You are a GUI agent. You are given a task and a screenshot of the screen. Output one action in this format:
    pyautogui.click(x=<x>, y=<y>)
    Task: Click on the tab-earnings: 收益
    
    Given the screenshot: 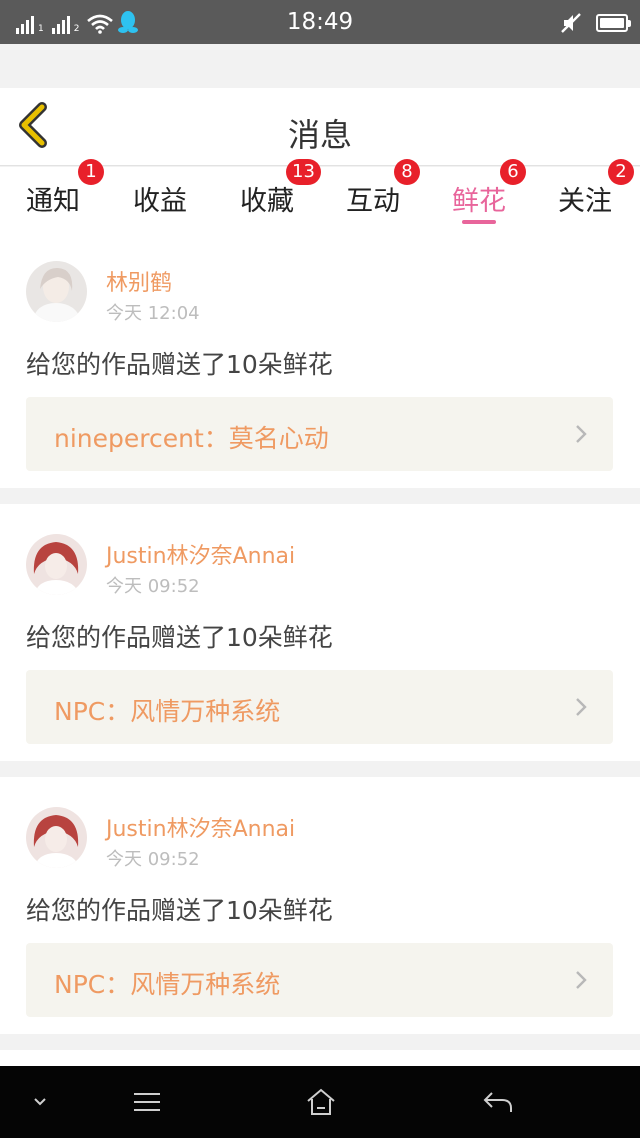 What is the action you would take?
    pyautogui.click(x=160, y=199)
    